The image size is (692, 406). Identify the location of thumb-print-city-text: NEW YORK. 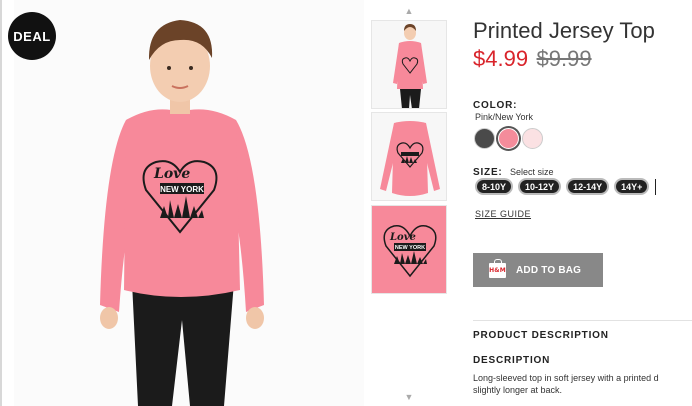
(410, 248).